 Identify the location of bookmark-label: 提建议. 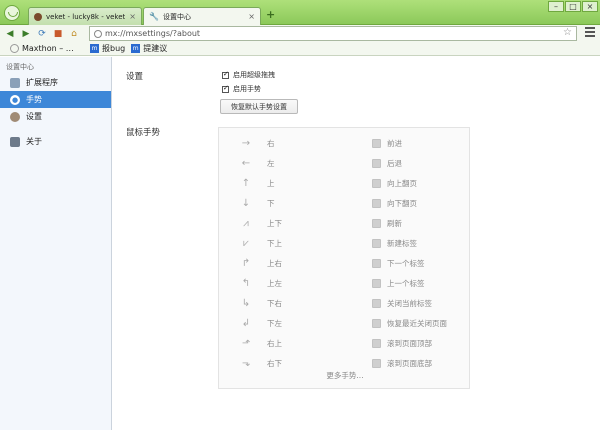
(155, 48).